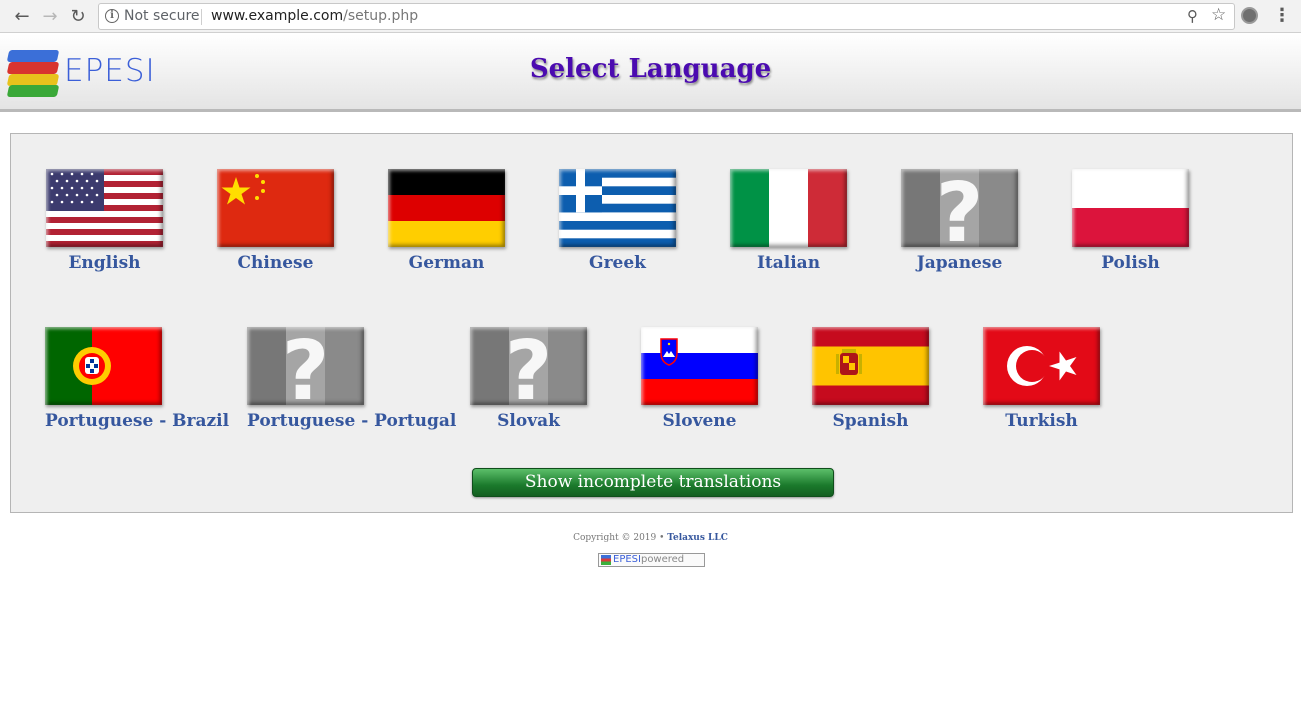 Image resolution: width=1301 pixels, height=702 pixels. What do you see at coordinates (1130, 208) in the screenshot?
I see `poland-flag-icon` at bounding box center [1130, 208].